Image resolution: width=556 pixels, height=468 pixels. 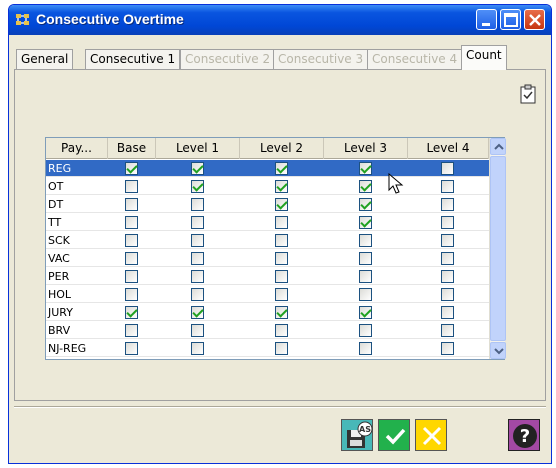 I want to click on table-row: DT, so click(x=267, y=204).